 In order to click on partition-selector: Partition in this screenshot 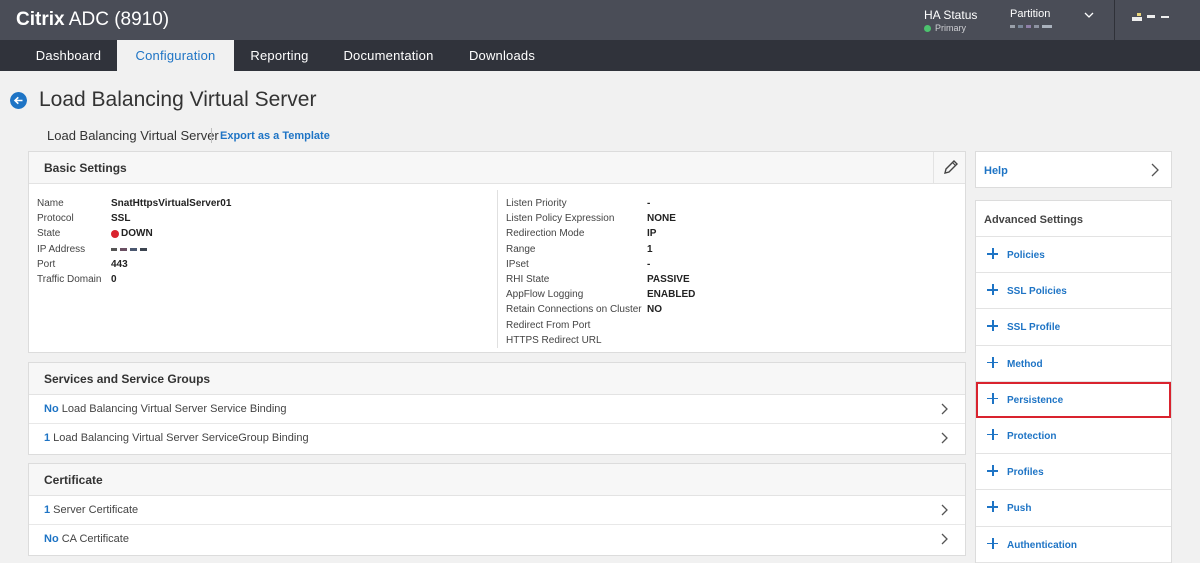, I will do `click(1031, 18)`.